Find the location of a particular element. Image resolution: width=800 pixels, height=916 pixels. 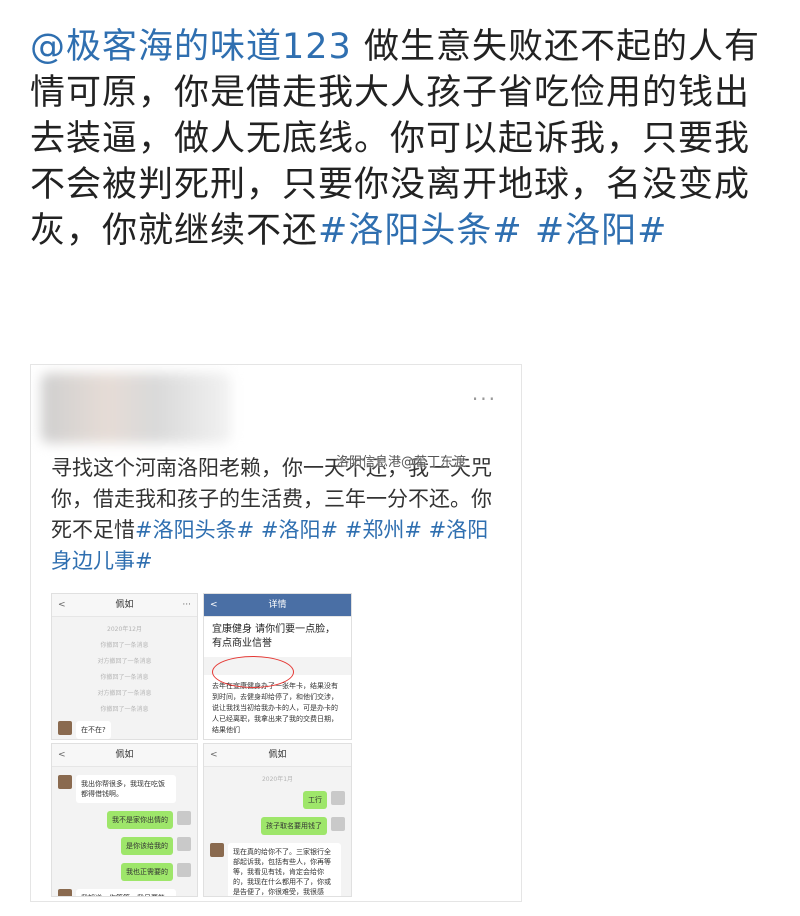

forum-post-title: 宜康健身 请你们要一点脸，有点商业信誉 is located at coordinates (277, 637).